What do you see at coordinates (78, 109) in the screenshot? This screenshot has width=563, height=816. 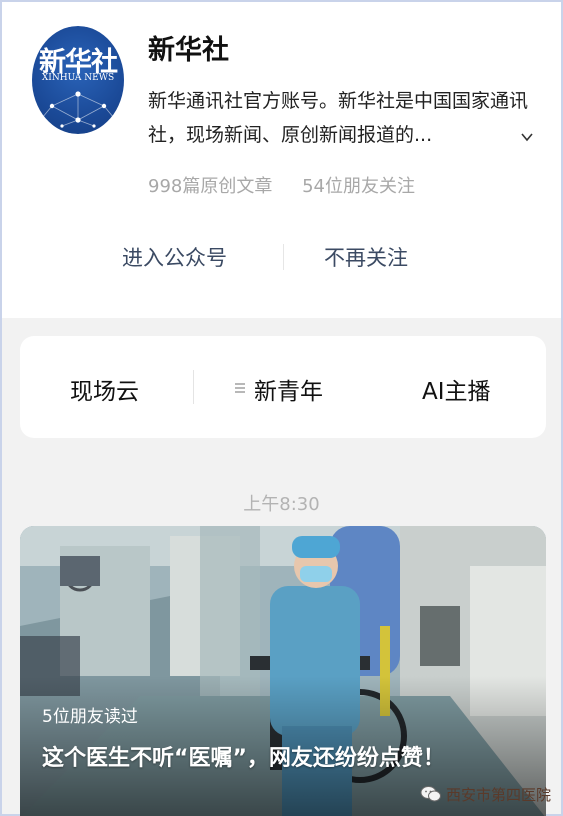 I see `network-graphic-icon` at bounding box center [78, 109].